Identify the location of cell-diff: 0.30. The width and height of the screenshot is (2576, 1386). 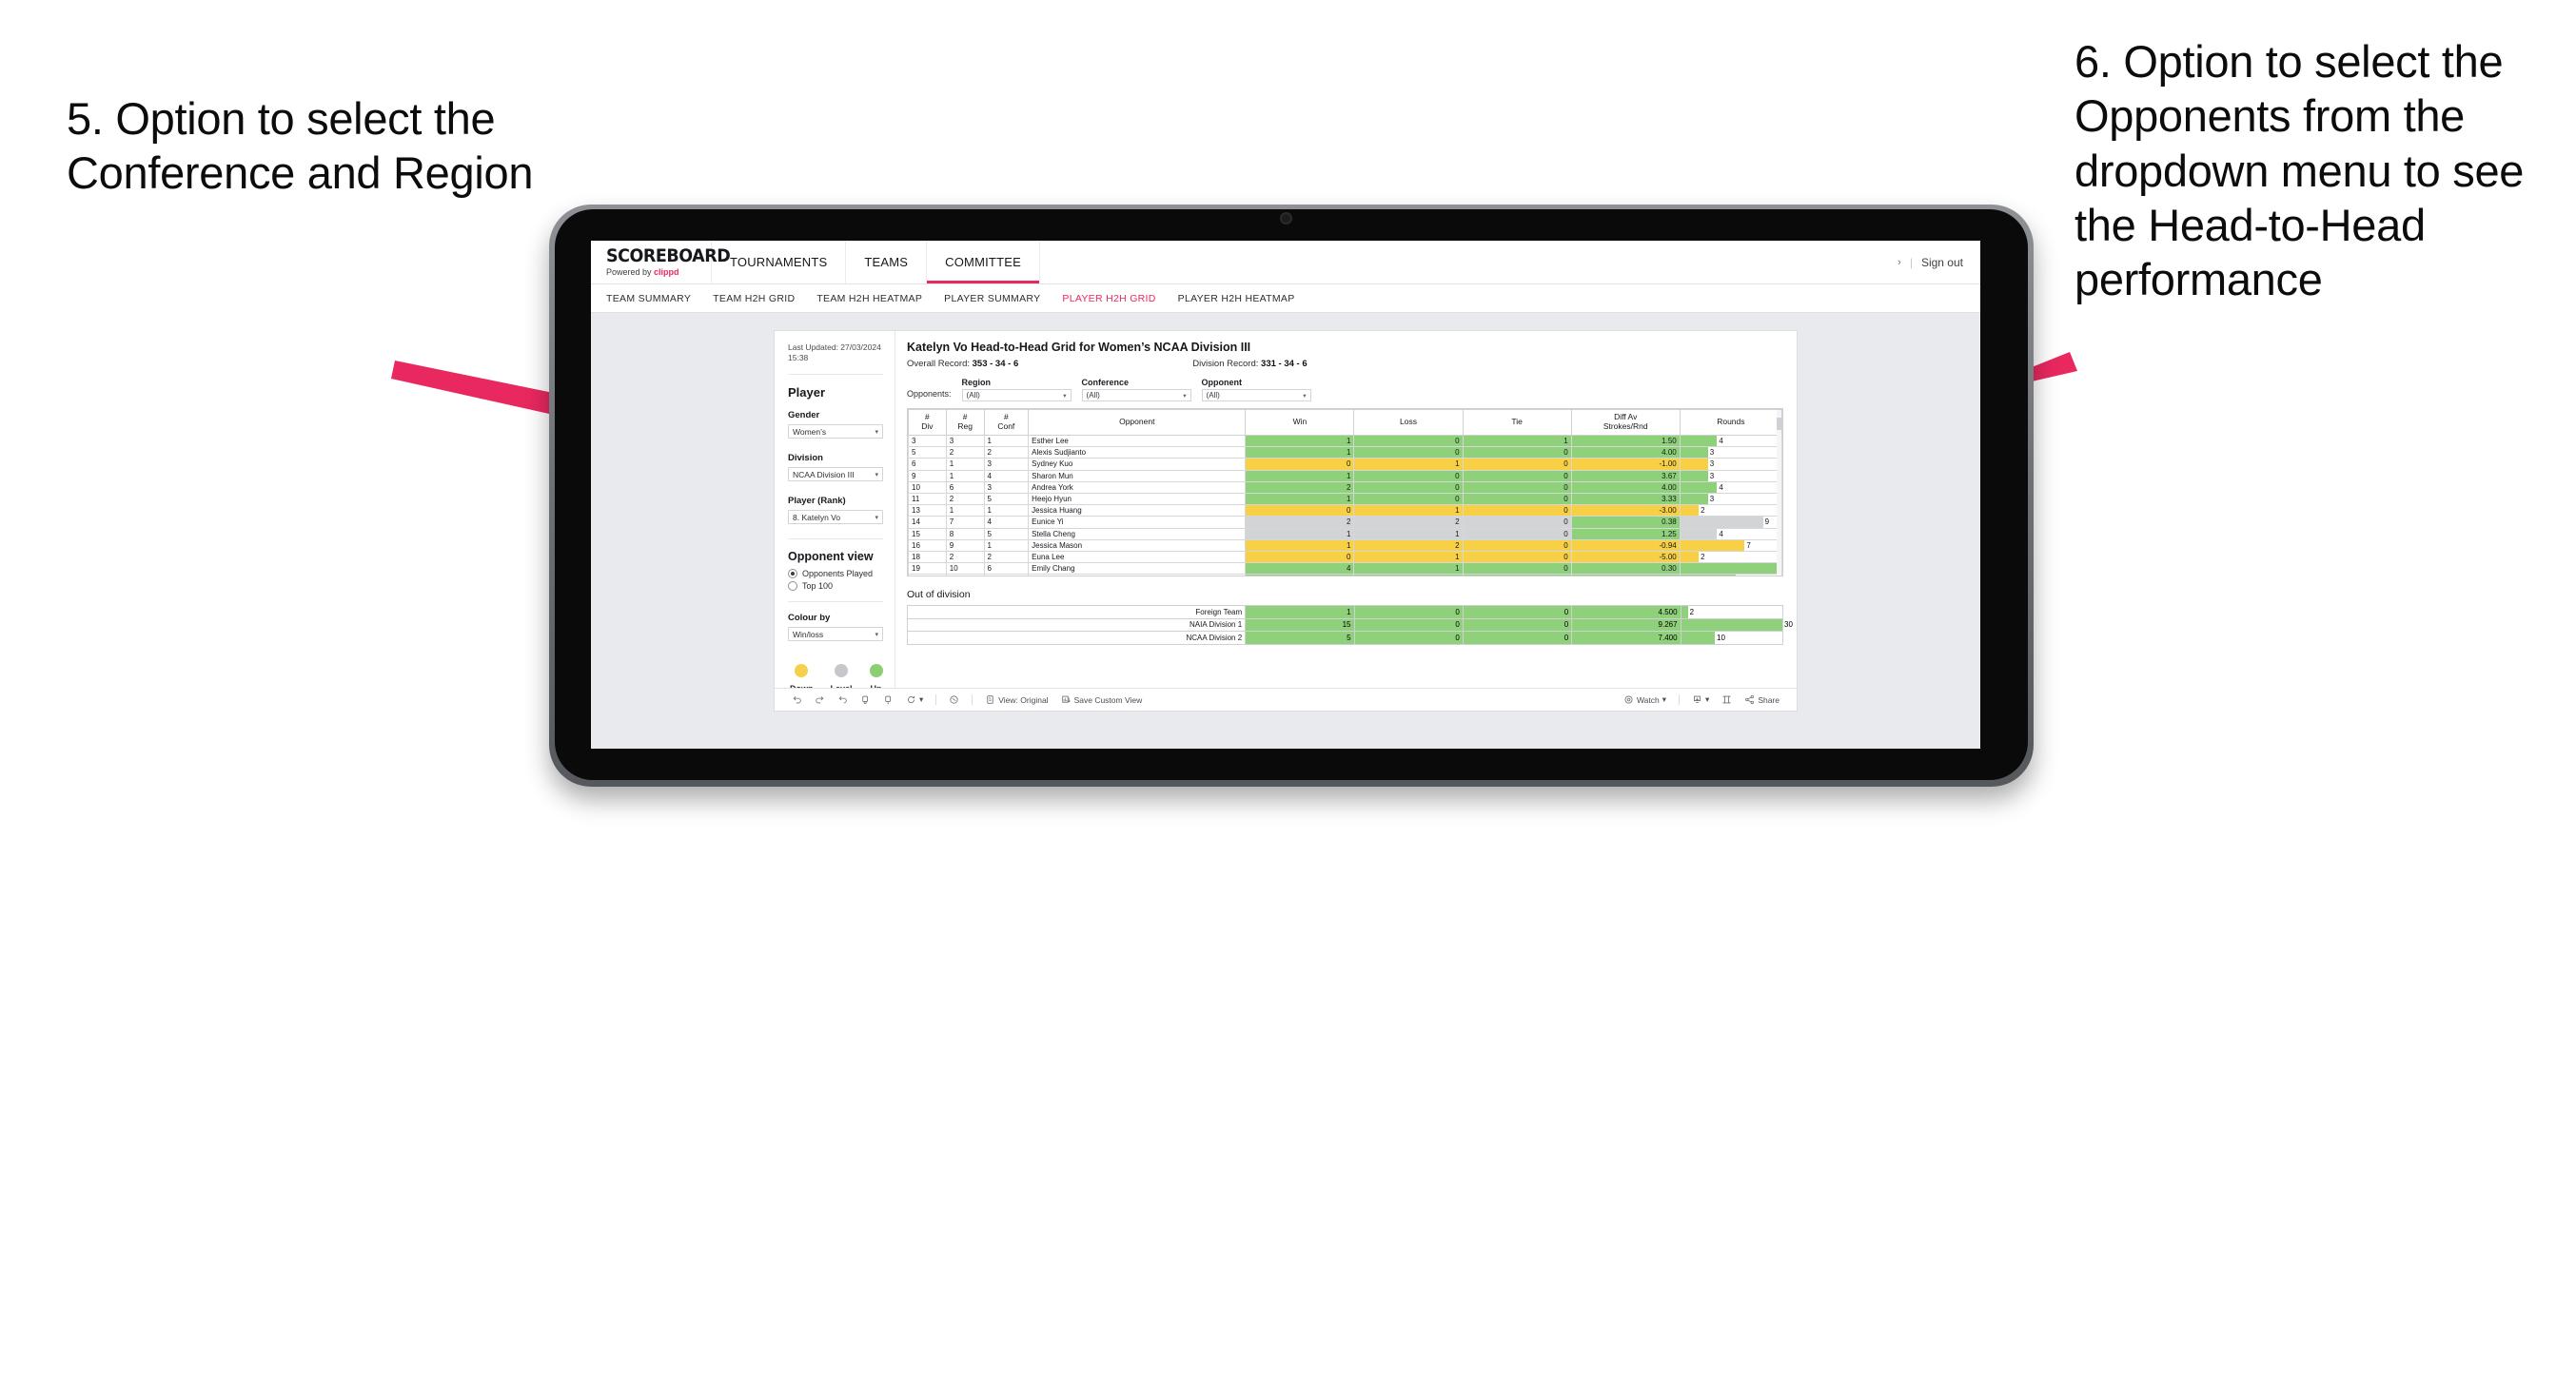
(1625, 569).